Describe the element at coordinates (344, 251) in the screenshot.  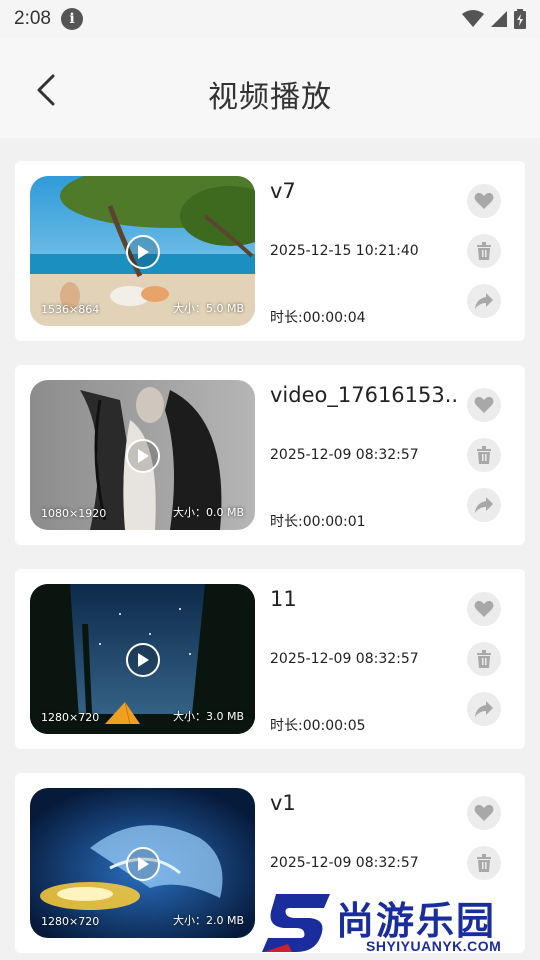
I see `video-date: 2025-12-15 10:21:40` at that location.